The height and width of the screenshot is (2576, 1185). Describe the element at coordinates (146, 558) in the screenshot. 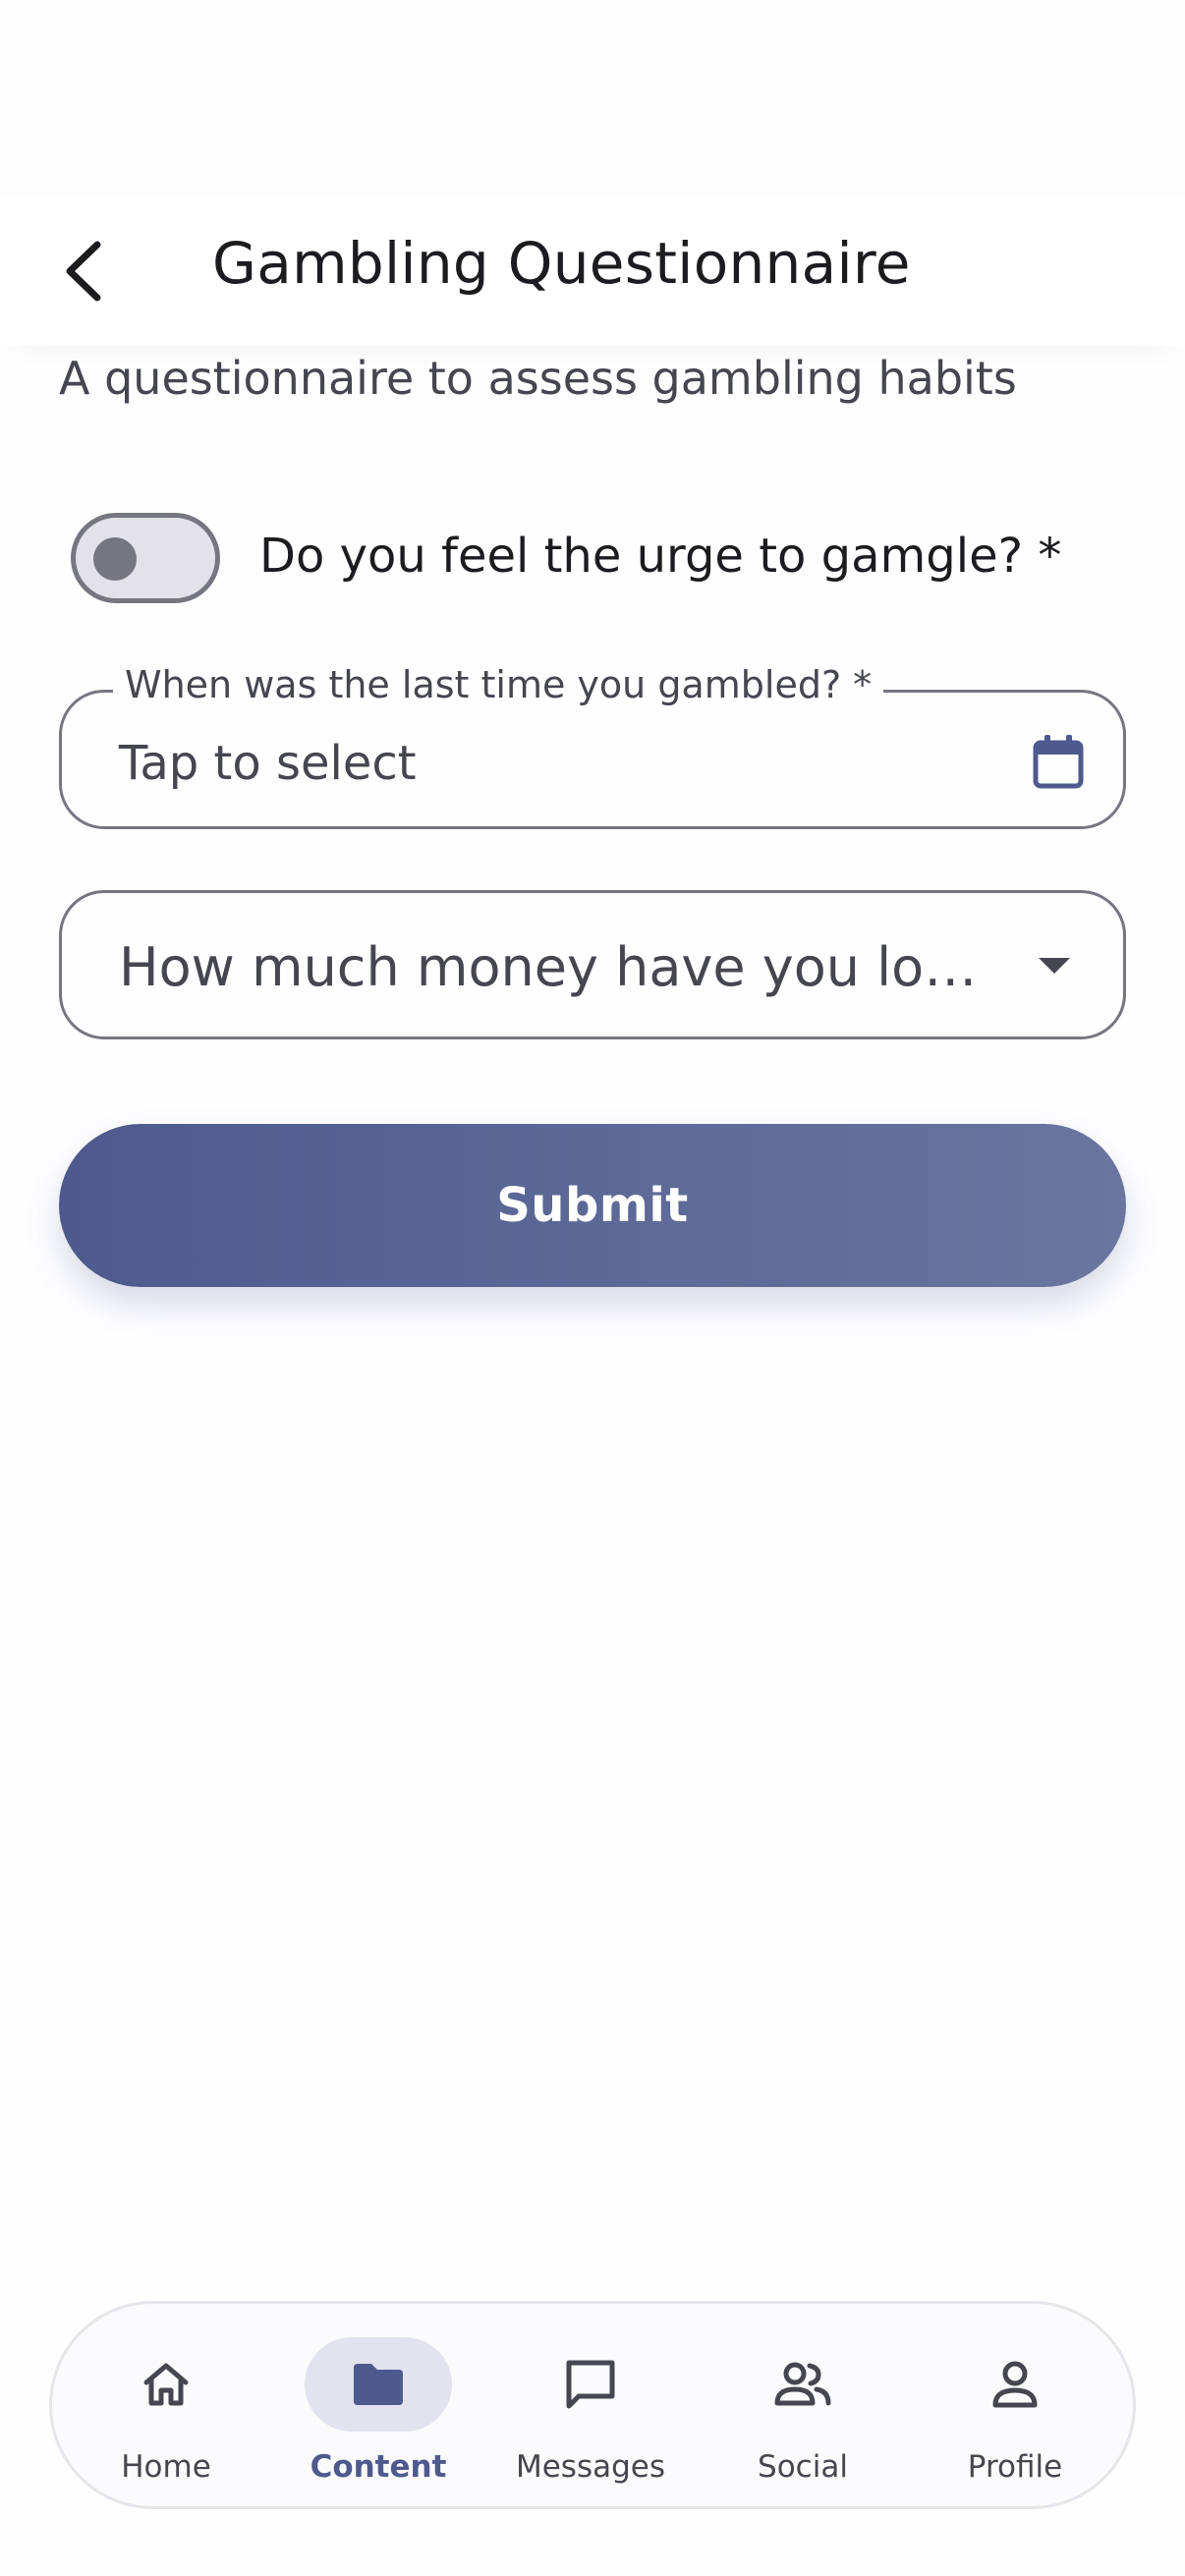

I see `urge-toggle-switch` at that location.